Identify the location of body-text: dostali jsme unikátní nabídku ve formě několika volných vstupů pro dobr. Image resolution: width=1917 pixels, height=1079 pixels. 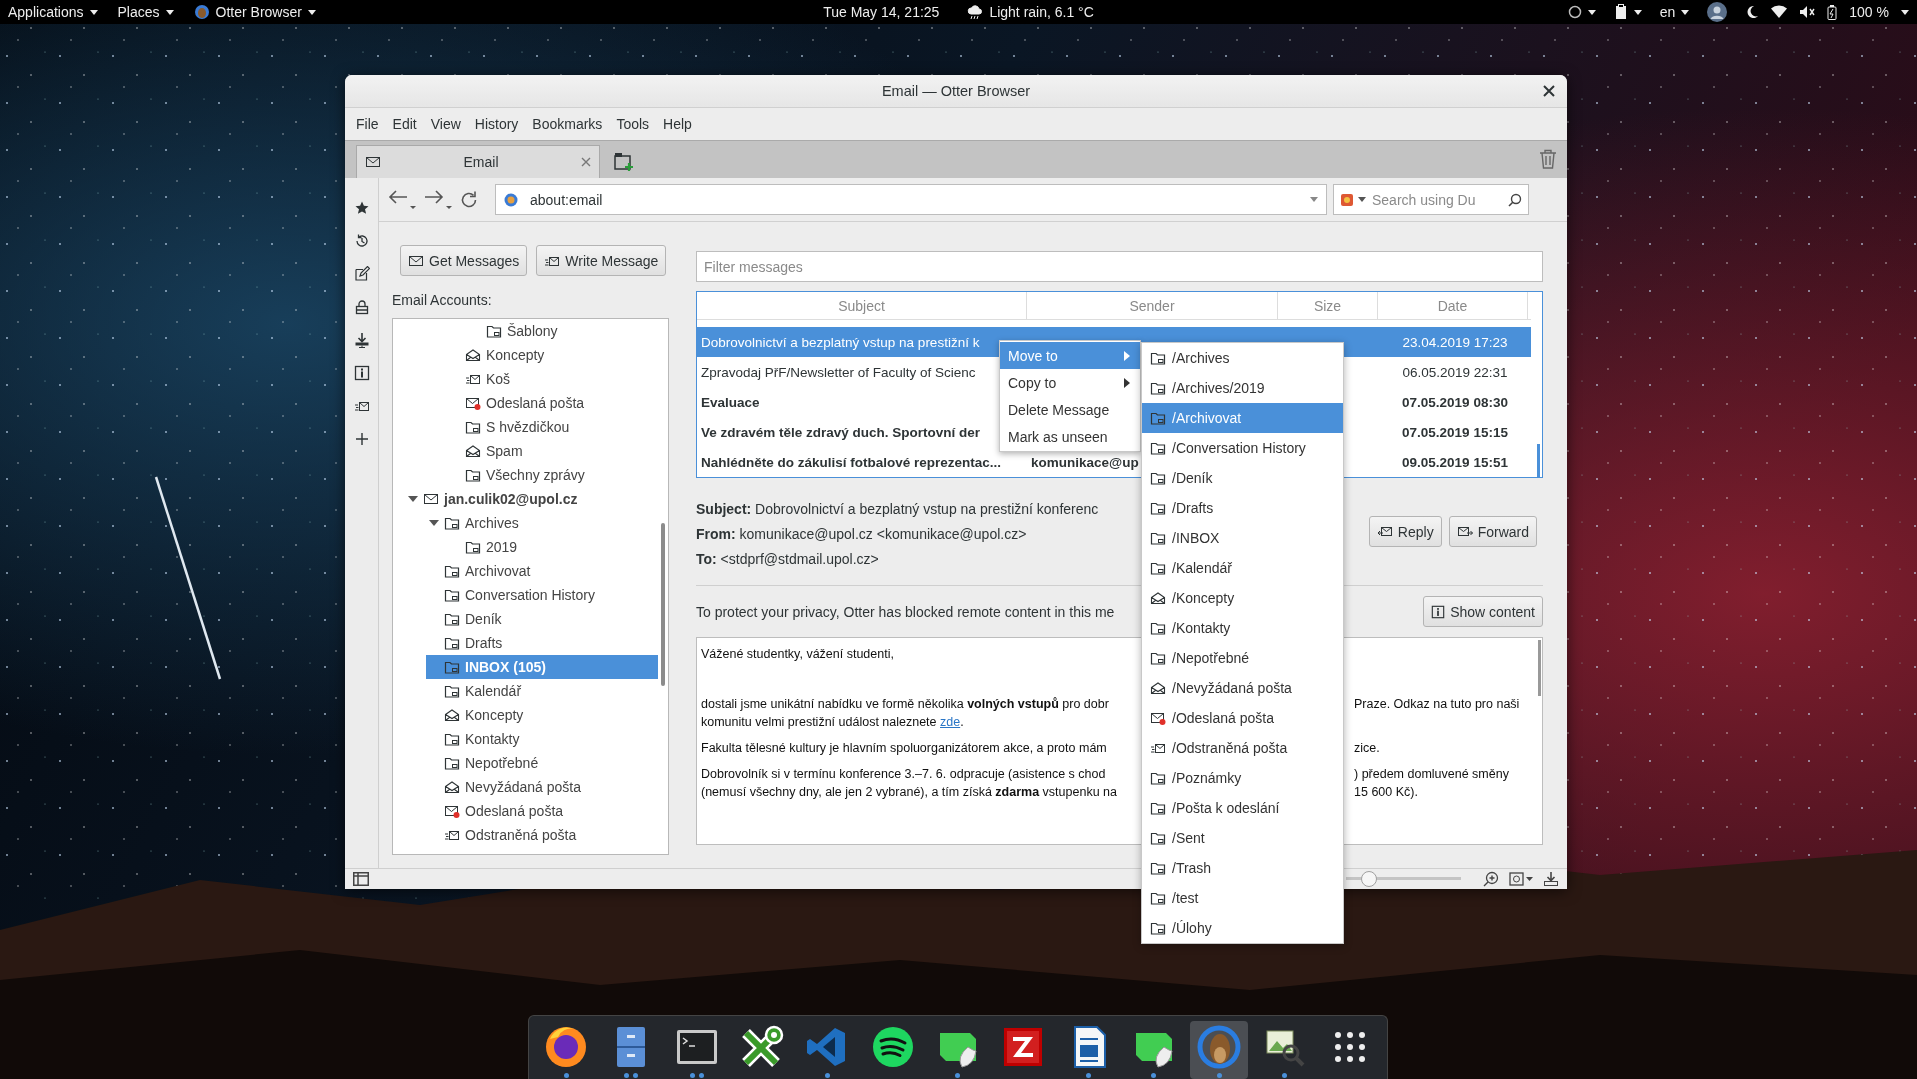
(905, 704).